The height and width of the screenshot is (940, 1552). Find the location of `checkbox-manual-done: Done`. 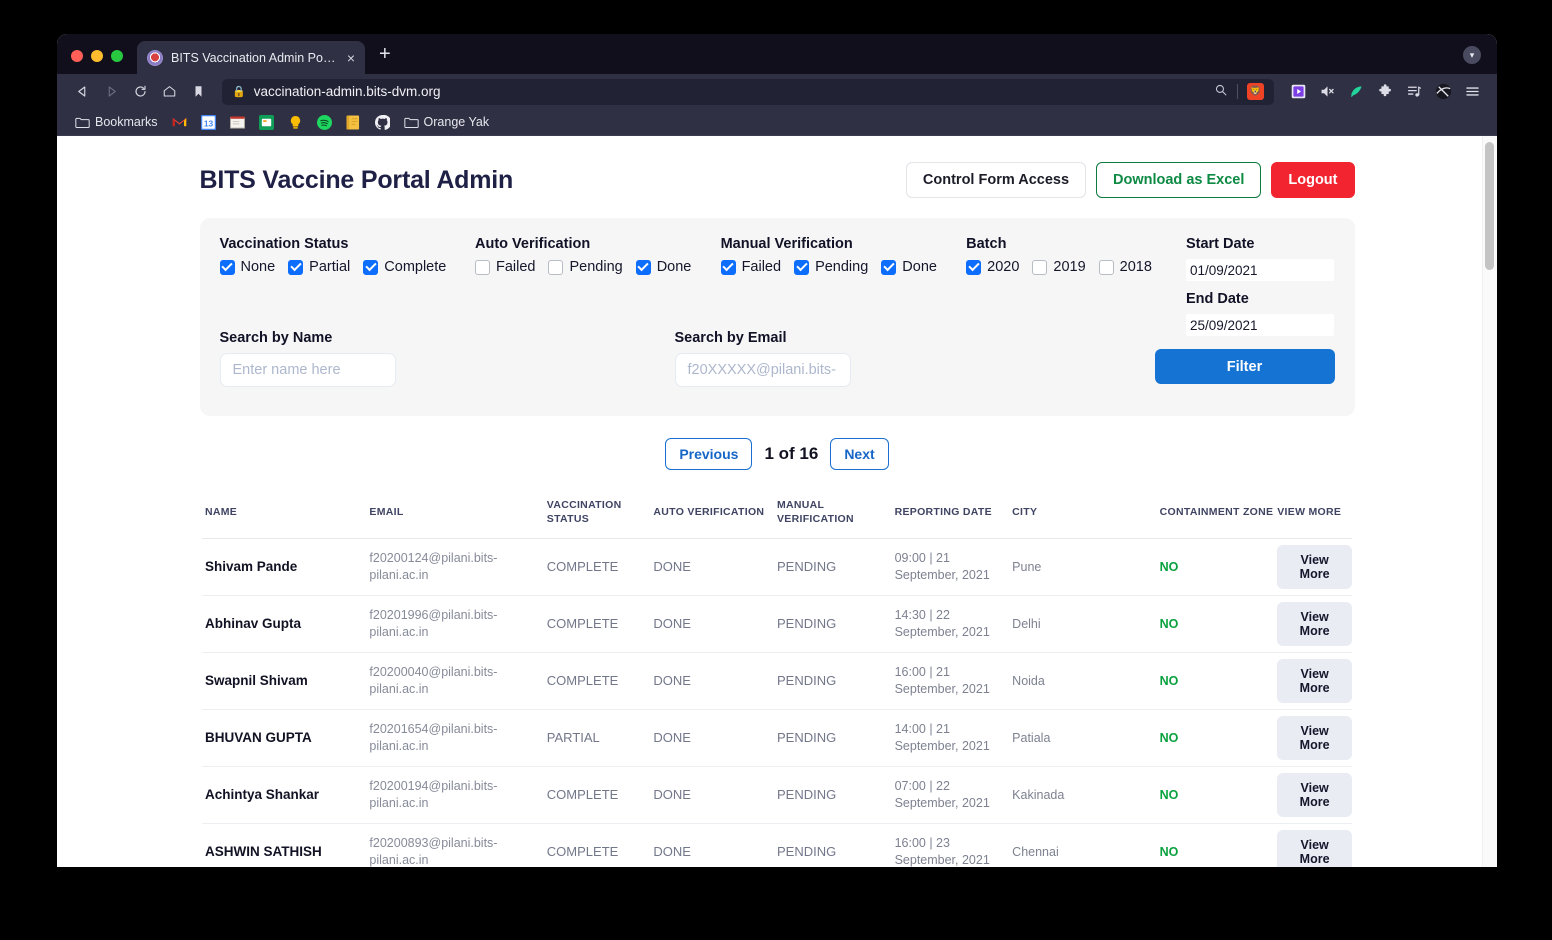

checkbox-manual-done: Done is located at coordinates (909, 267).